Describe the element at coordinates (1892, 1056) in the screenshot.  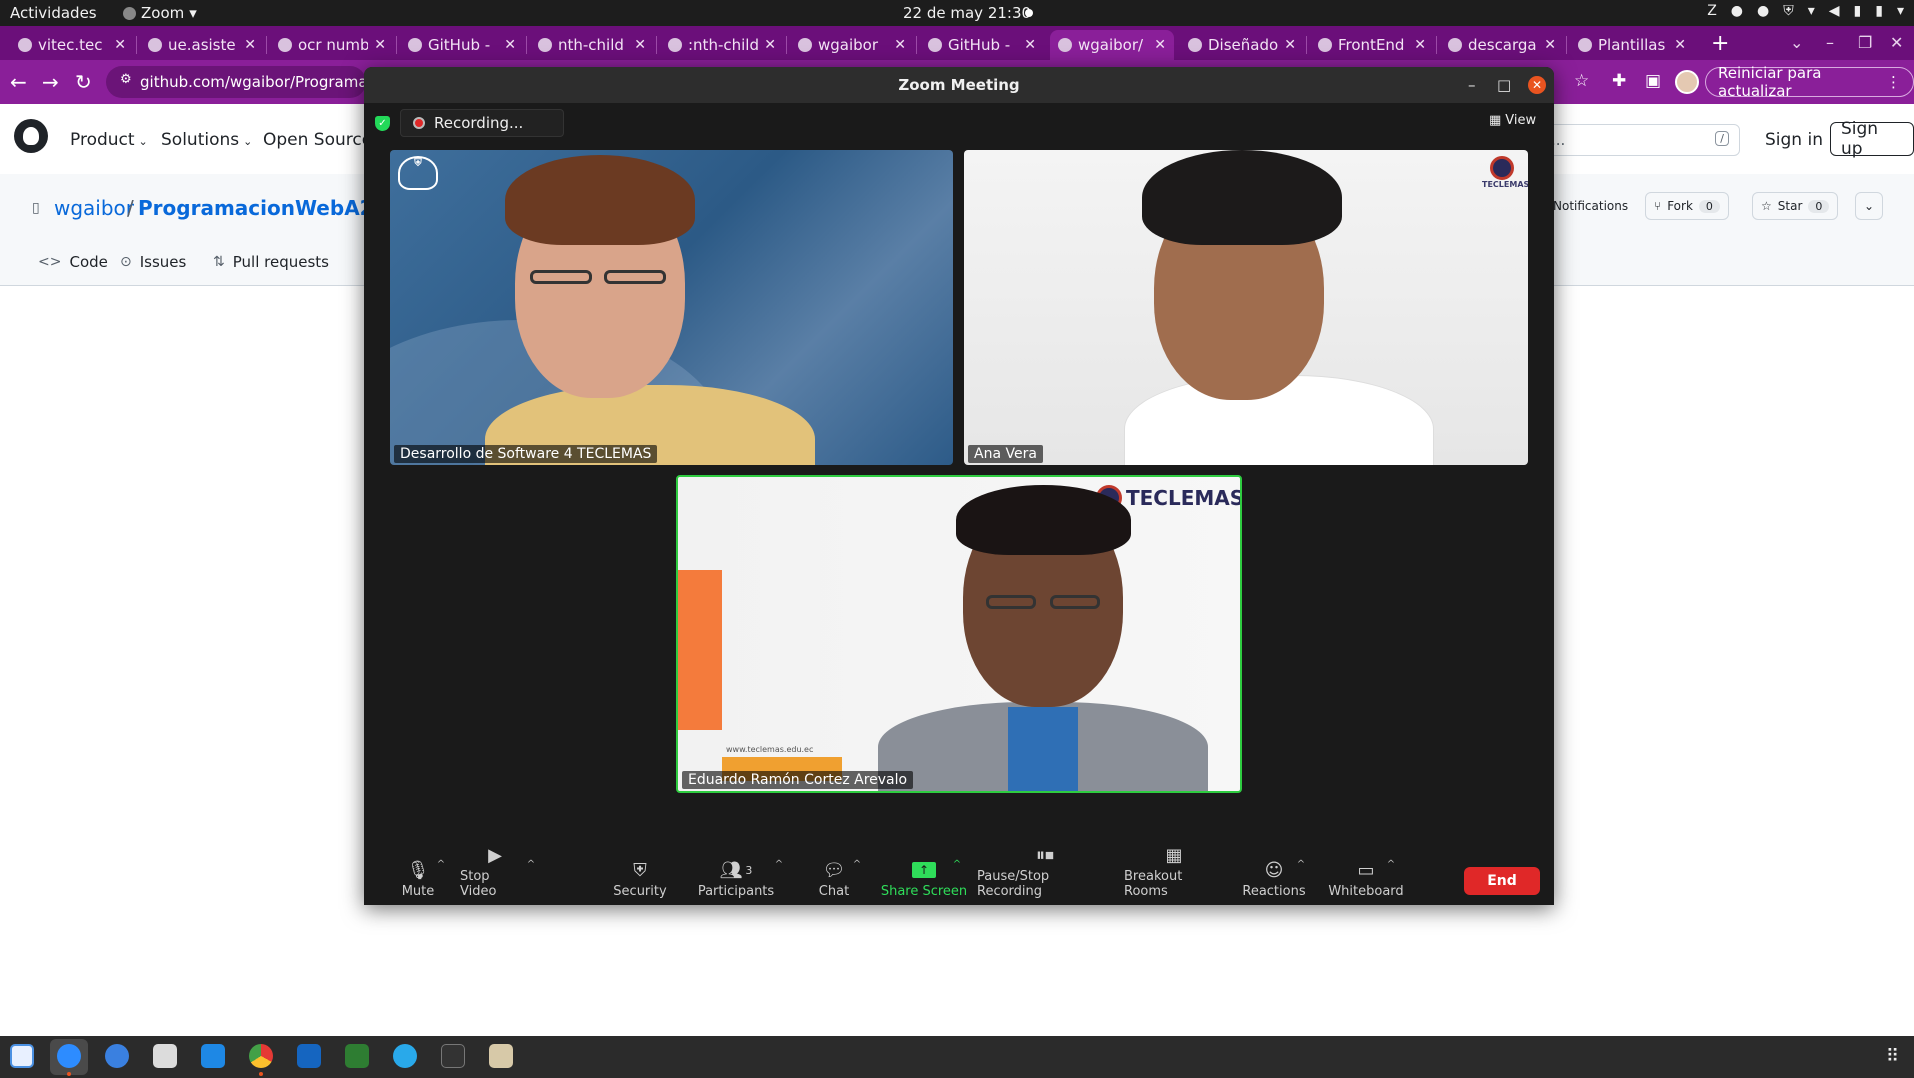
I see `show-apps-icon: ⠿` at that location.